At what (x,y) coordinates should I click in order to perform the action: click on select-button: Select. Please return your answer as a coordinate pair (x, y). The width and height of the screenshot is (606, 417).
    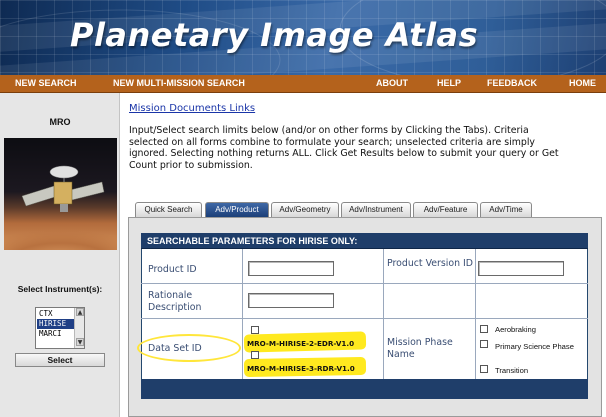
    Looking at the image, I should click on (60, 360).